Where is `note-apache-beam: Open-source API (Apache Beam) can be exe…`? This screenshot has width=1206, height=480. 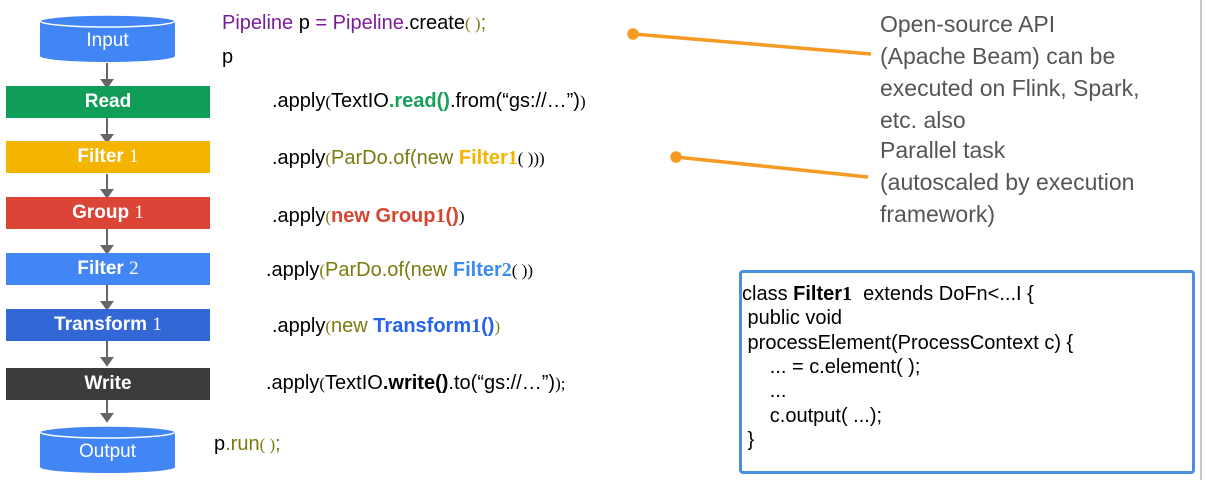
note-apache-beam: Open-source API (Apache Beam) can be exe… is located at coordinates (1010, 72).